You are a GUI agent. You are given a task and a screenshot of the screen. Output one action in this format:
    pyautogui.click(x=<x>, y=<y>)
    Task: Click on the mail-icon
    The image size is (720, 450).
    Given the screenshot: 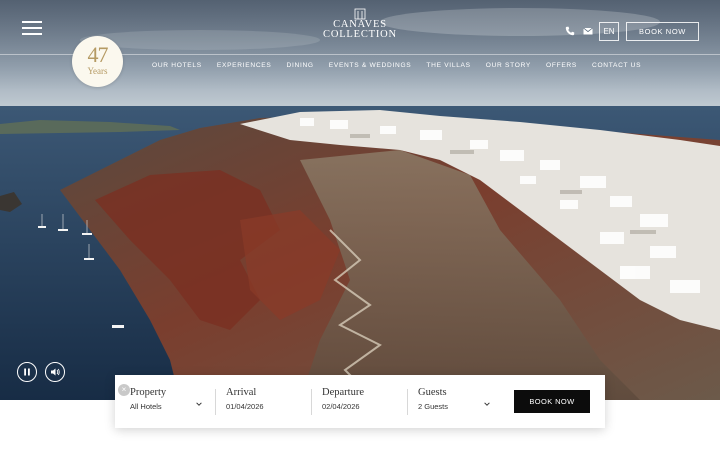 What is the action you would take?
    pyautogui.click(x=588, y=31)
    